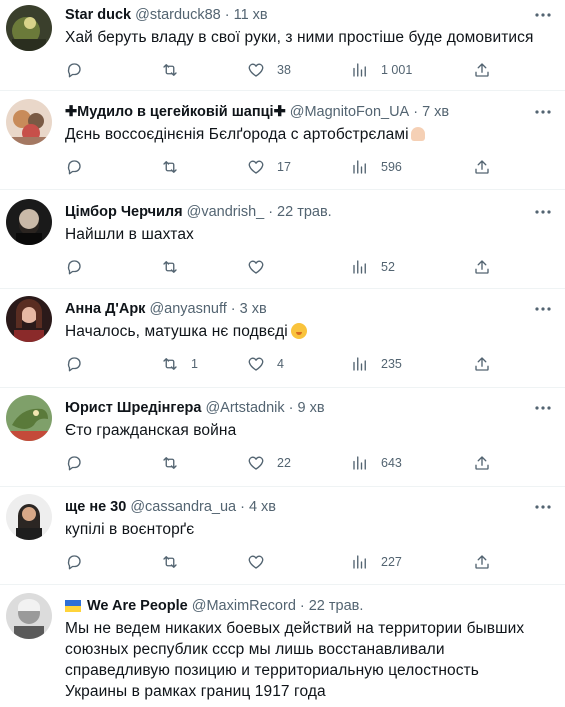 The width and height of the screenshot is (565, 707). Describe the element at coordinates (284, 70) in the screenshot. I see `like-count: 38` at that location.